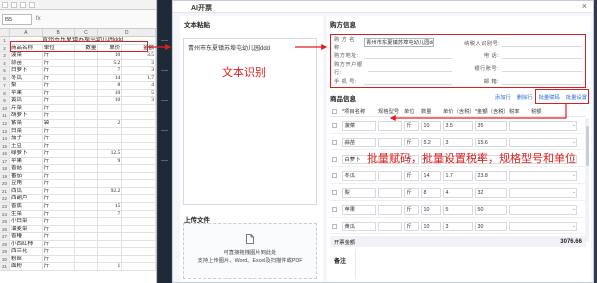 The height and width of the screenshot is (283, 597). Describe the element at coordinates (139, 100) in the screenshot. I see `sheet-cell: 3` at that location.